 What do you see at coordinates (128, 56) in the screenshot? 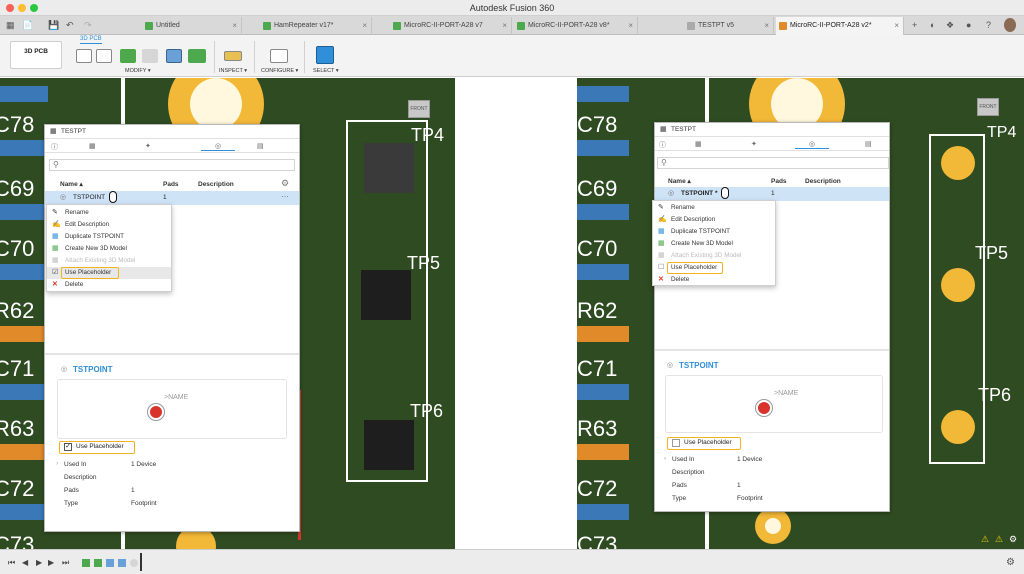
I see `modify-tool-3-icon` at bounding box center [128, 56].